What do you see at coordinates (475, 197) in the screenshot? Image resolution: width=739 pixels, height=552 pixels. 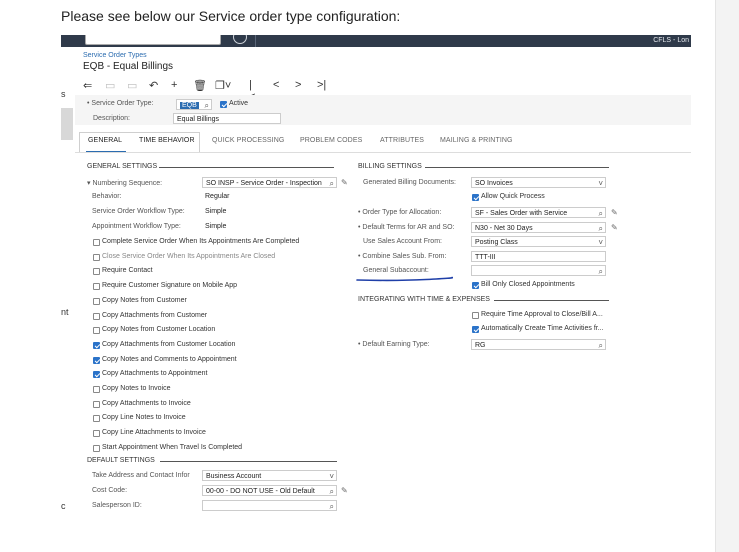 I see `allow-quick-process-checkbox` at bounding box center [475, 197].